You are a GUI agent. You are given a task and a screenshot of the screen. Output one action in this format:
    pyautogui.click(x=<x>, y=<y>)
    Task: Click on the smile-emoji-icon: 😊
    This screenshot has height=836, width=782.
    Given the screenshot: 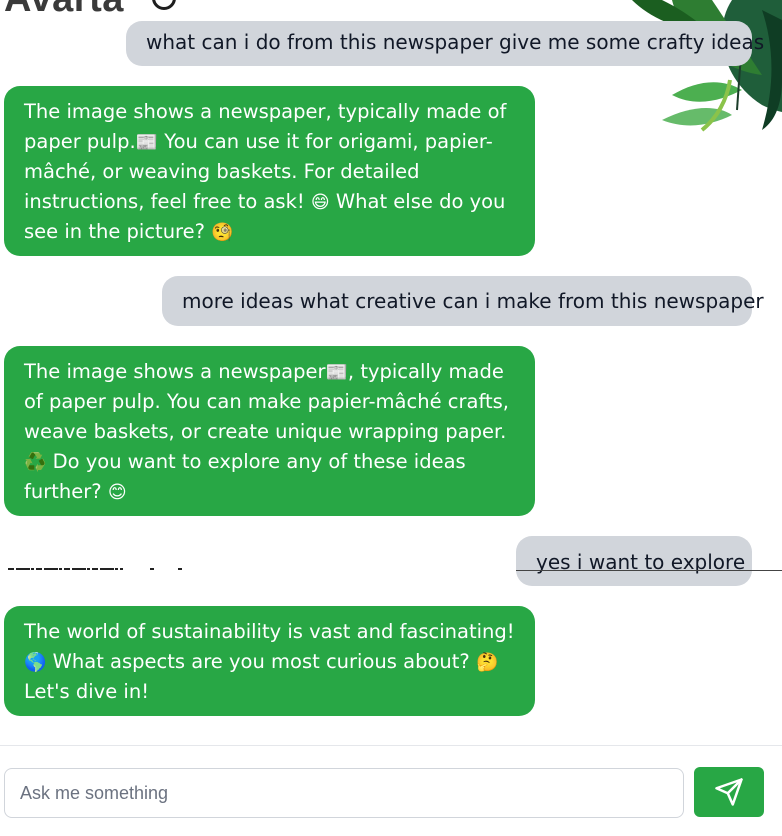 What is the action you would take?
    pyautogui.click(x=117, y=492)
    